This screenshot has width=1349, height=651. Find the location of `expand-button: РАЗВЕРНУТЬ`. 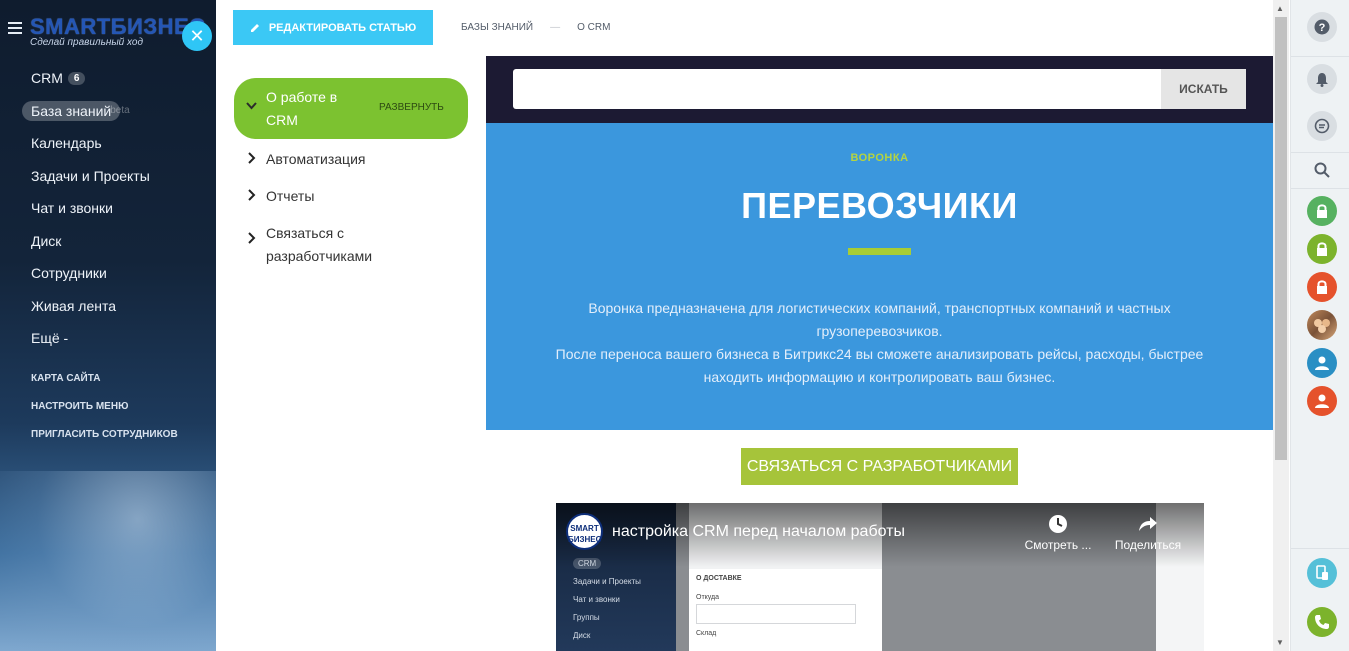

expand-button: РАЗВЕРНУТЬ is located at coordinates (411, 107).